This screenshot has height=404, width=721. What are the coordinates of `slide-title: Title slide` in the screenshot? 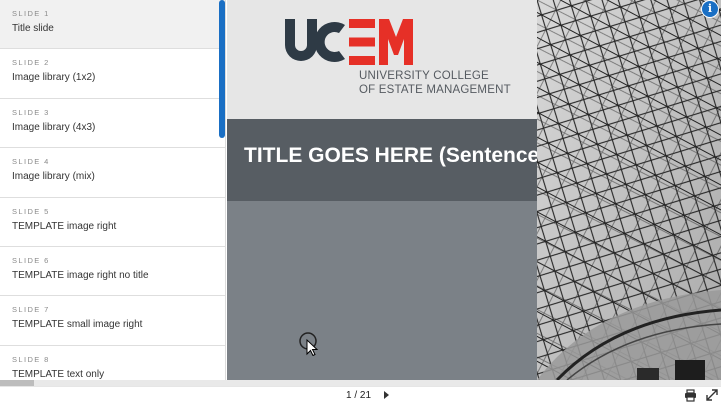 It's located at (33, 28).